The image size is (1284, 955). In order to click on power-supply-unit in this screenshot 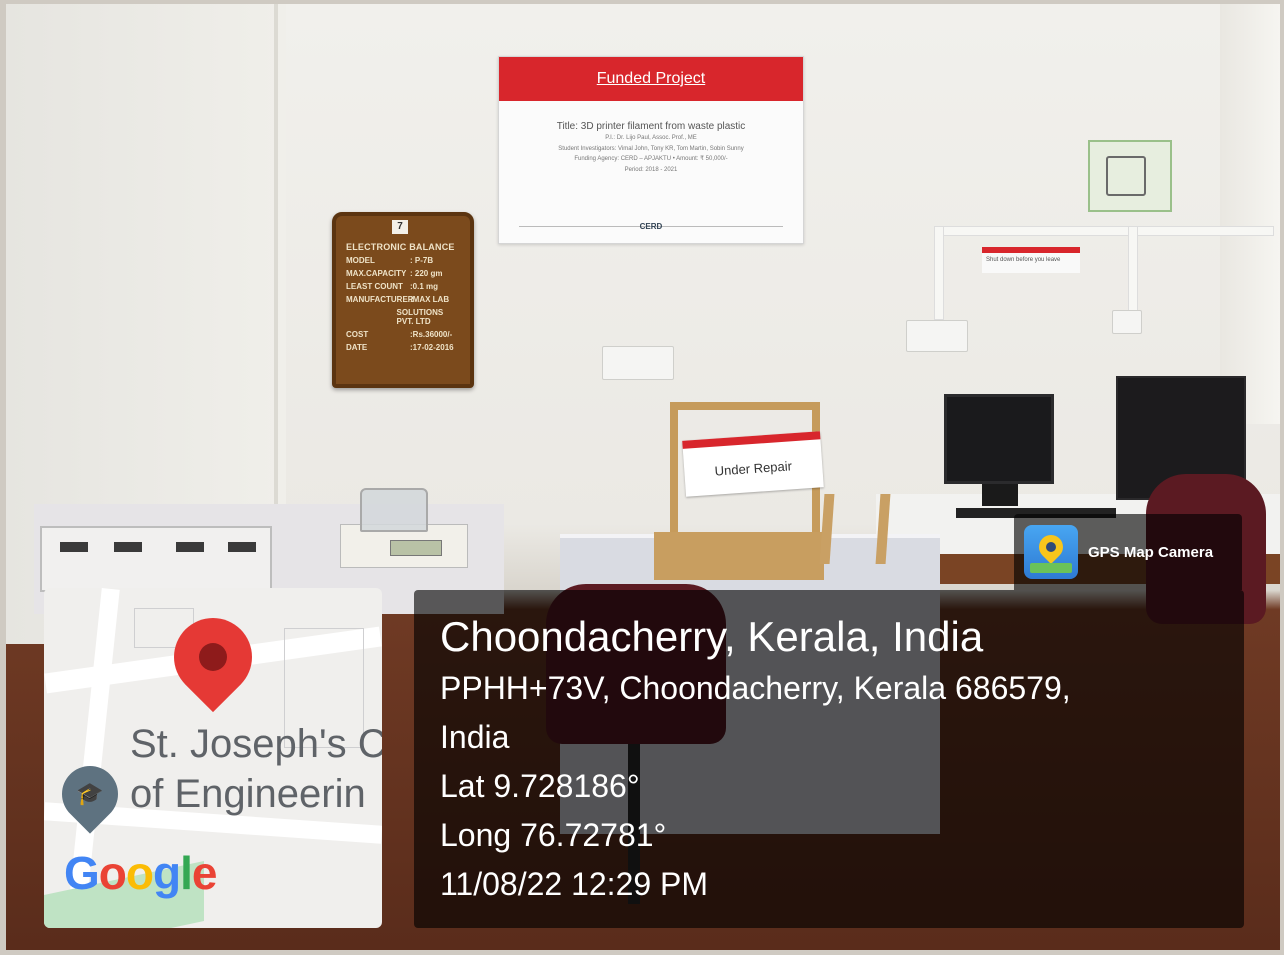, I will do `click(156, 559)`.